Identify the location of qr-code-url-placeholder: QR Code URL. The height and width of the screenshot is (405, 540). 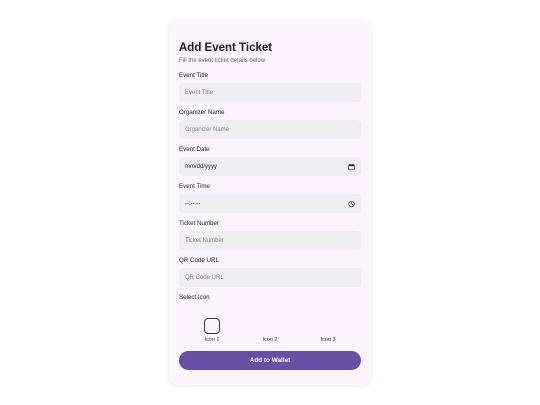
(204, 277).